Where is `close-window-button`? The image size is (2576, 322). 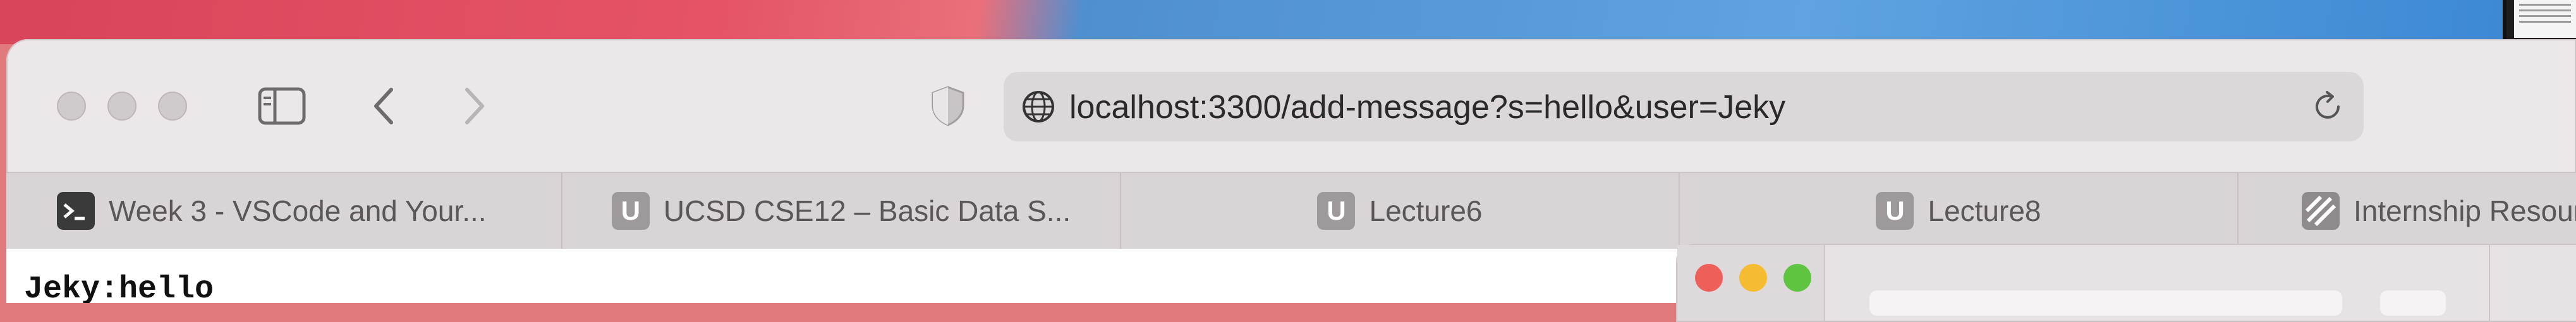
close-window-button is located at coordinates (71, 106).